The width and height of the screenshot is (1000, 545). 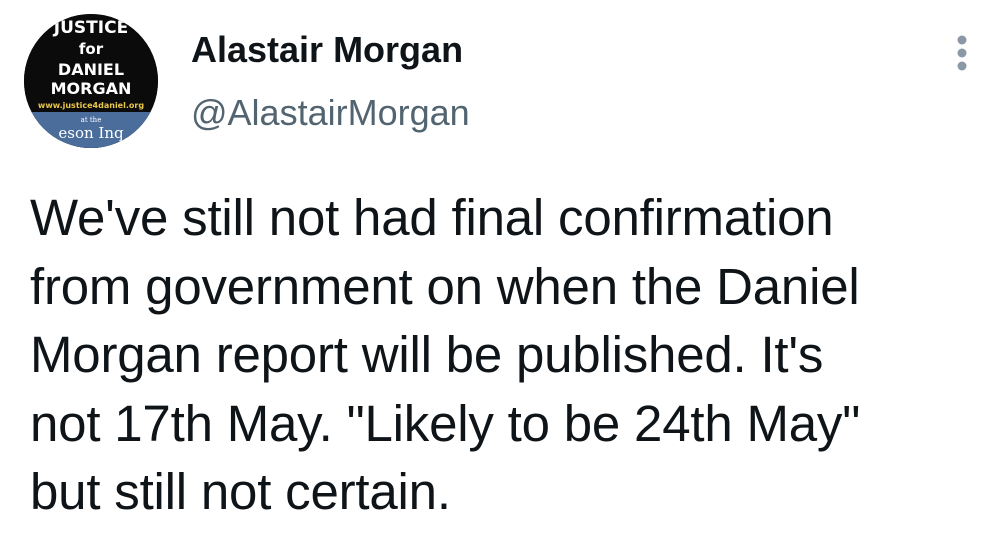 What do you see at coordinates (91, 105) in the screenshot?
I see `avatar-url: www.justice4daniel.org` at bounding box center [91, 105].